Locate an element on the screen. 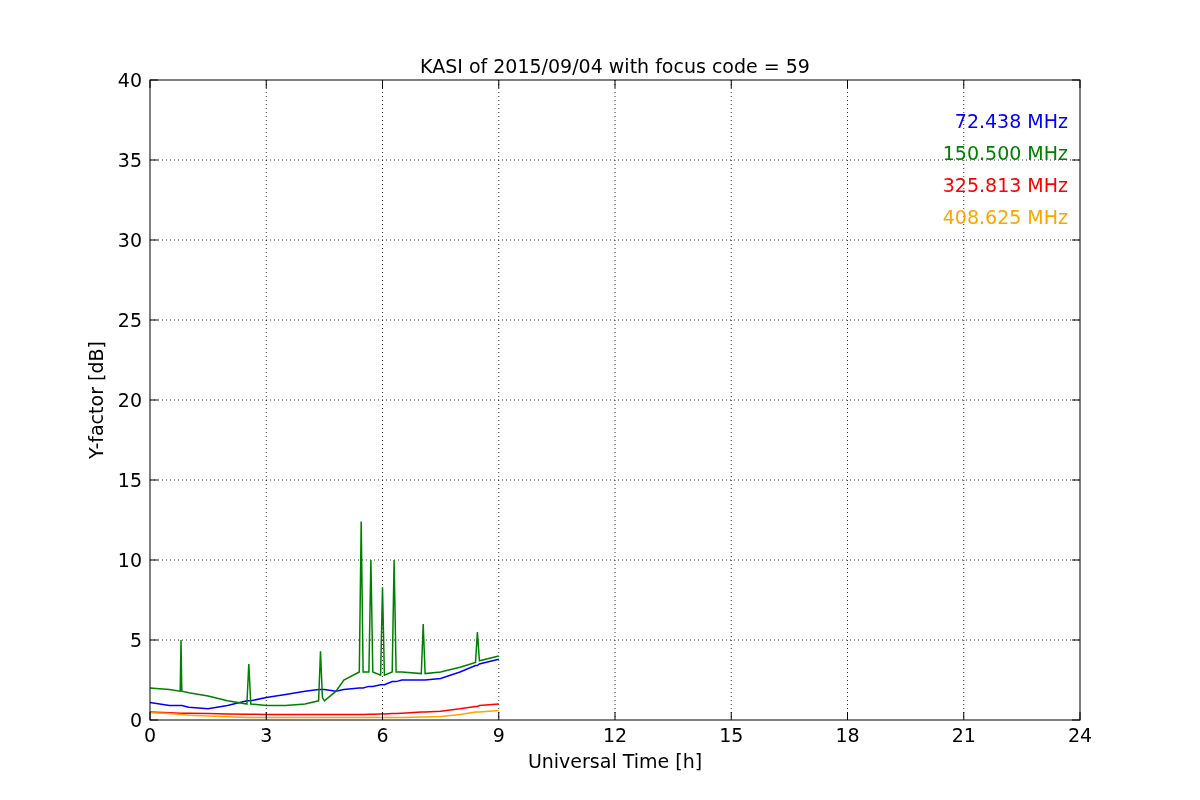  tick-label: 30 is located at coordinates (129, 240).